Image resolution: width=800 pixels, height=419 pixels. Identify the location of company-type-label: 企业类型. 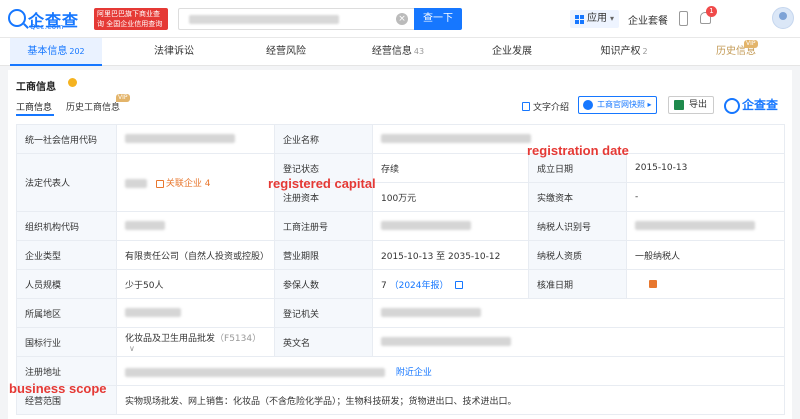
(66, 255).